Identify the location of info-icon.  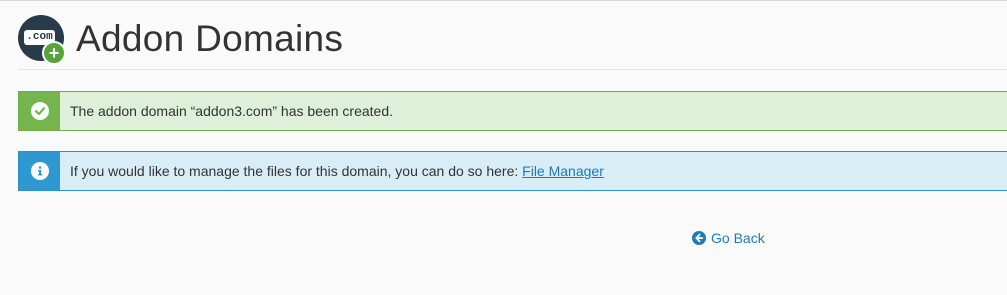
(39, 171).